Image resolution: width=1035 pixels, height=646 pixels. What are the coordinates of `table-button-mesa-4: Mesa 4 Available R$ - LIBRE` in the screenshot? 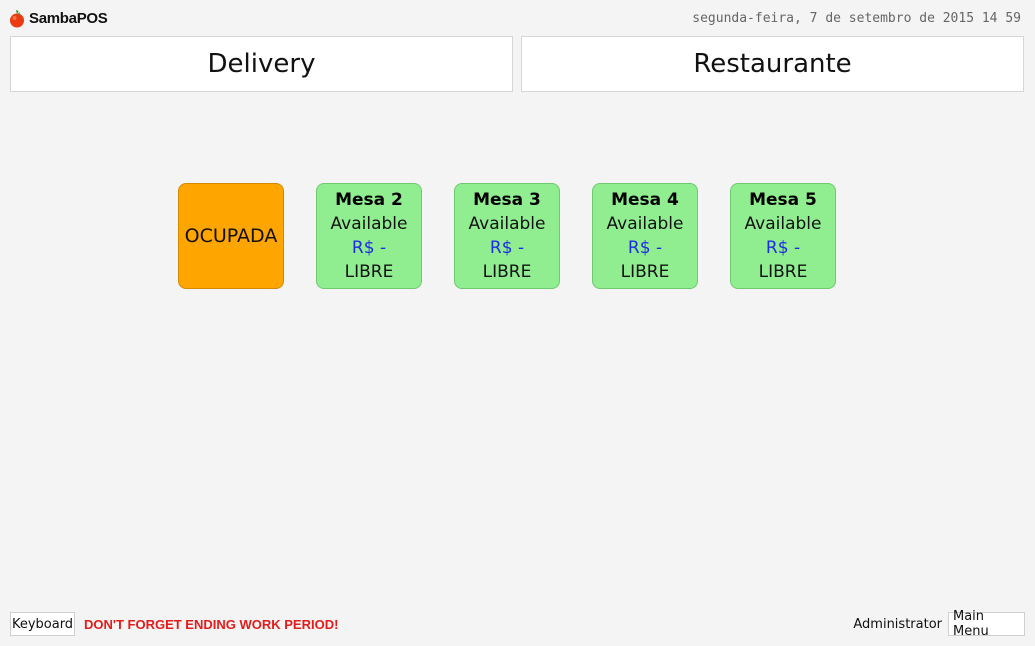 It's located at (645, 236).